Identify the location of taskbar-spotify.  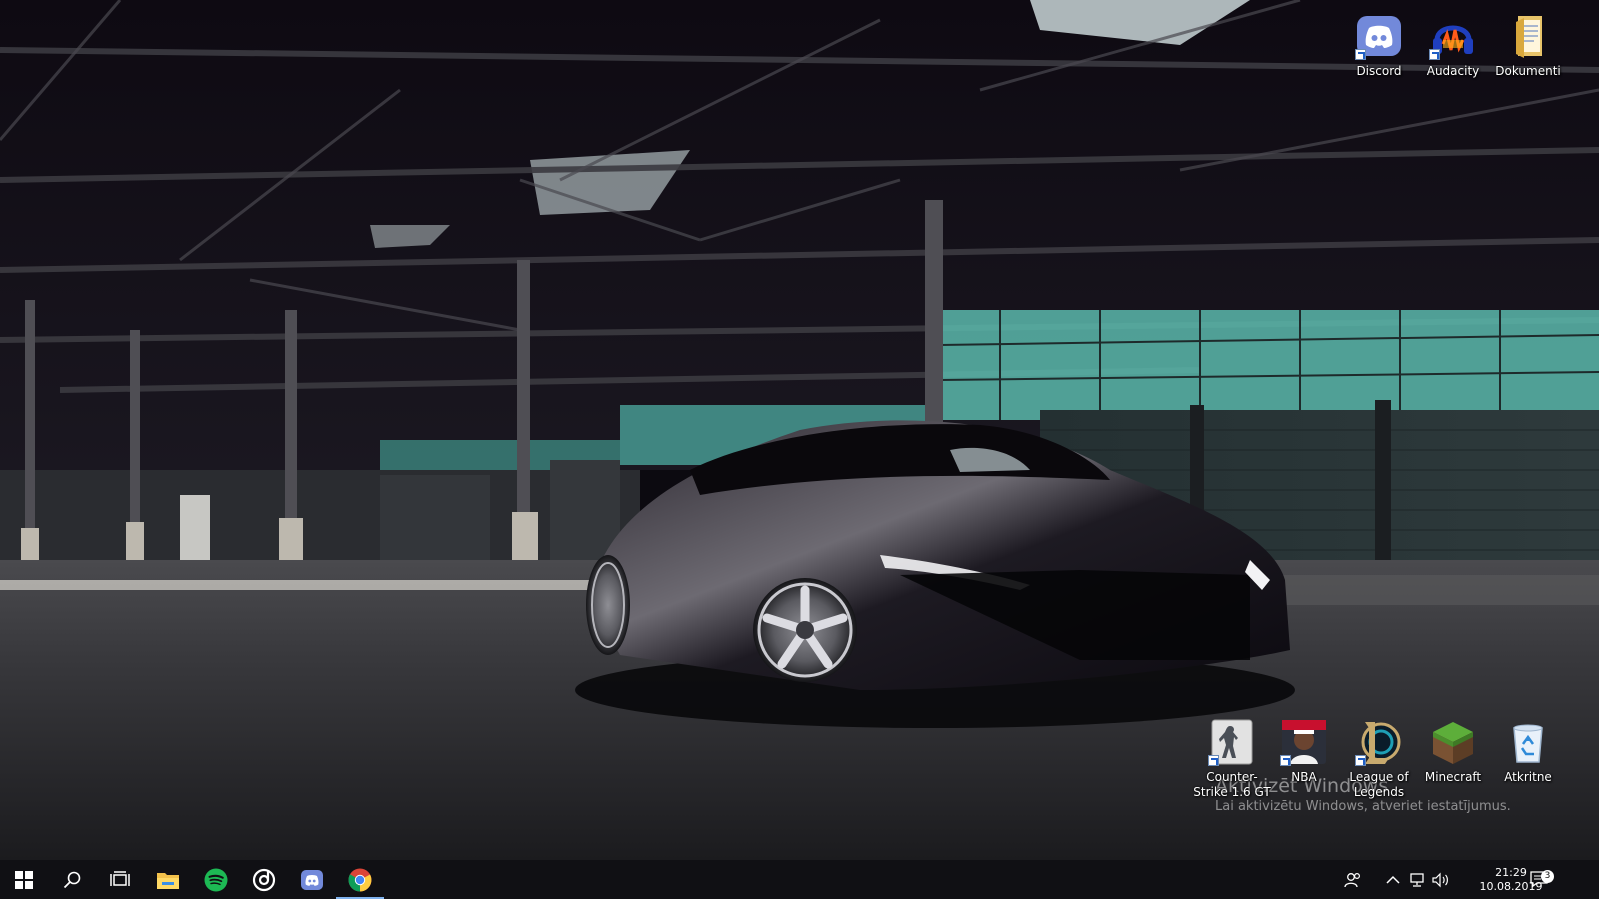
(216, 879).